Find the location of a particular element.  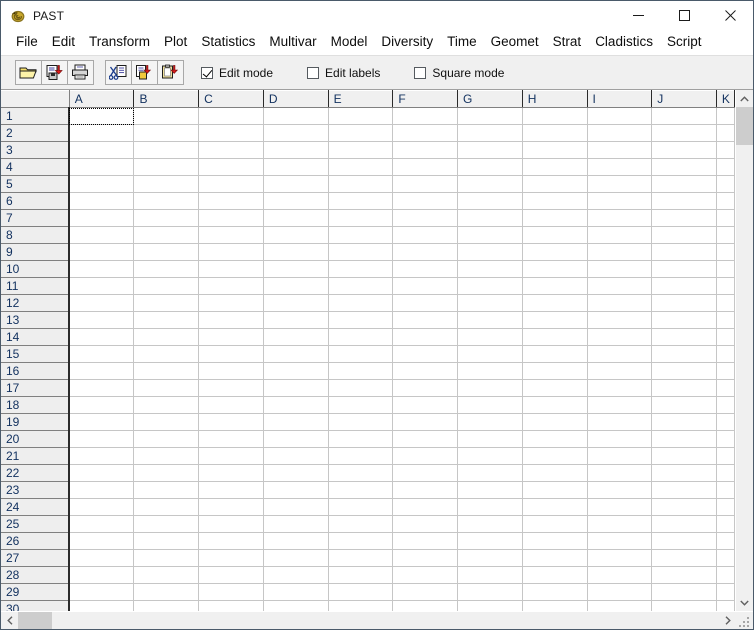

vertical-scrollbar is located at coordinates (744, 350).